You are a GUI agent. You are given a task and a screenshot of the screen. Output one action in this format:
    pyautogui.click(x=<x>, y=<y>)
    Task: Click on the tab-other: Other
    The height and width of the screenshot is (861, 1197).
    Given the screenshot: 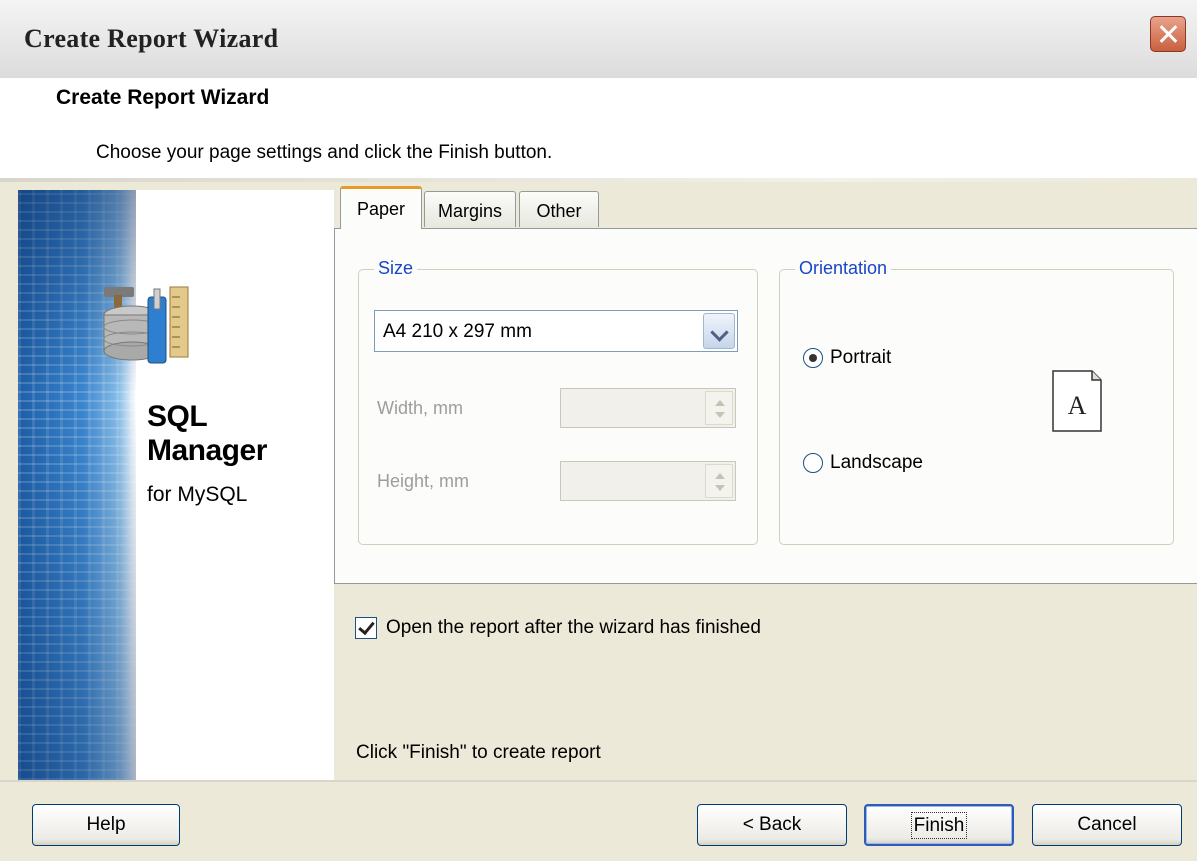 What is the action you would take?
    pyautogui.click(x=559, y=209)
    